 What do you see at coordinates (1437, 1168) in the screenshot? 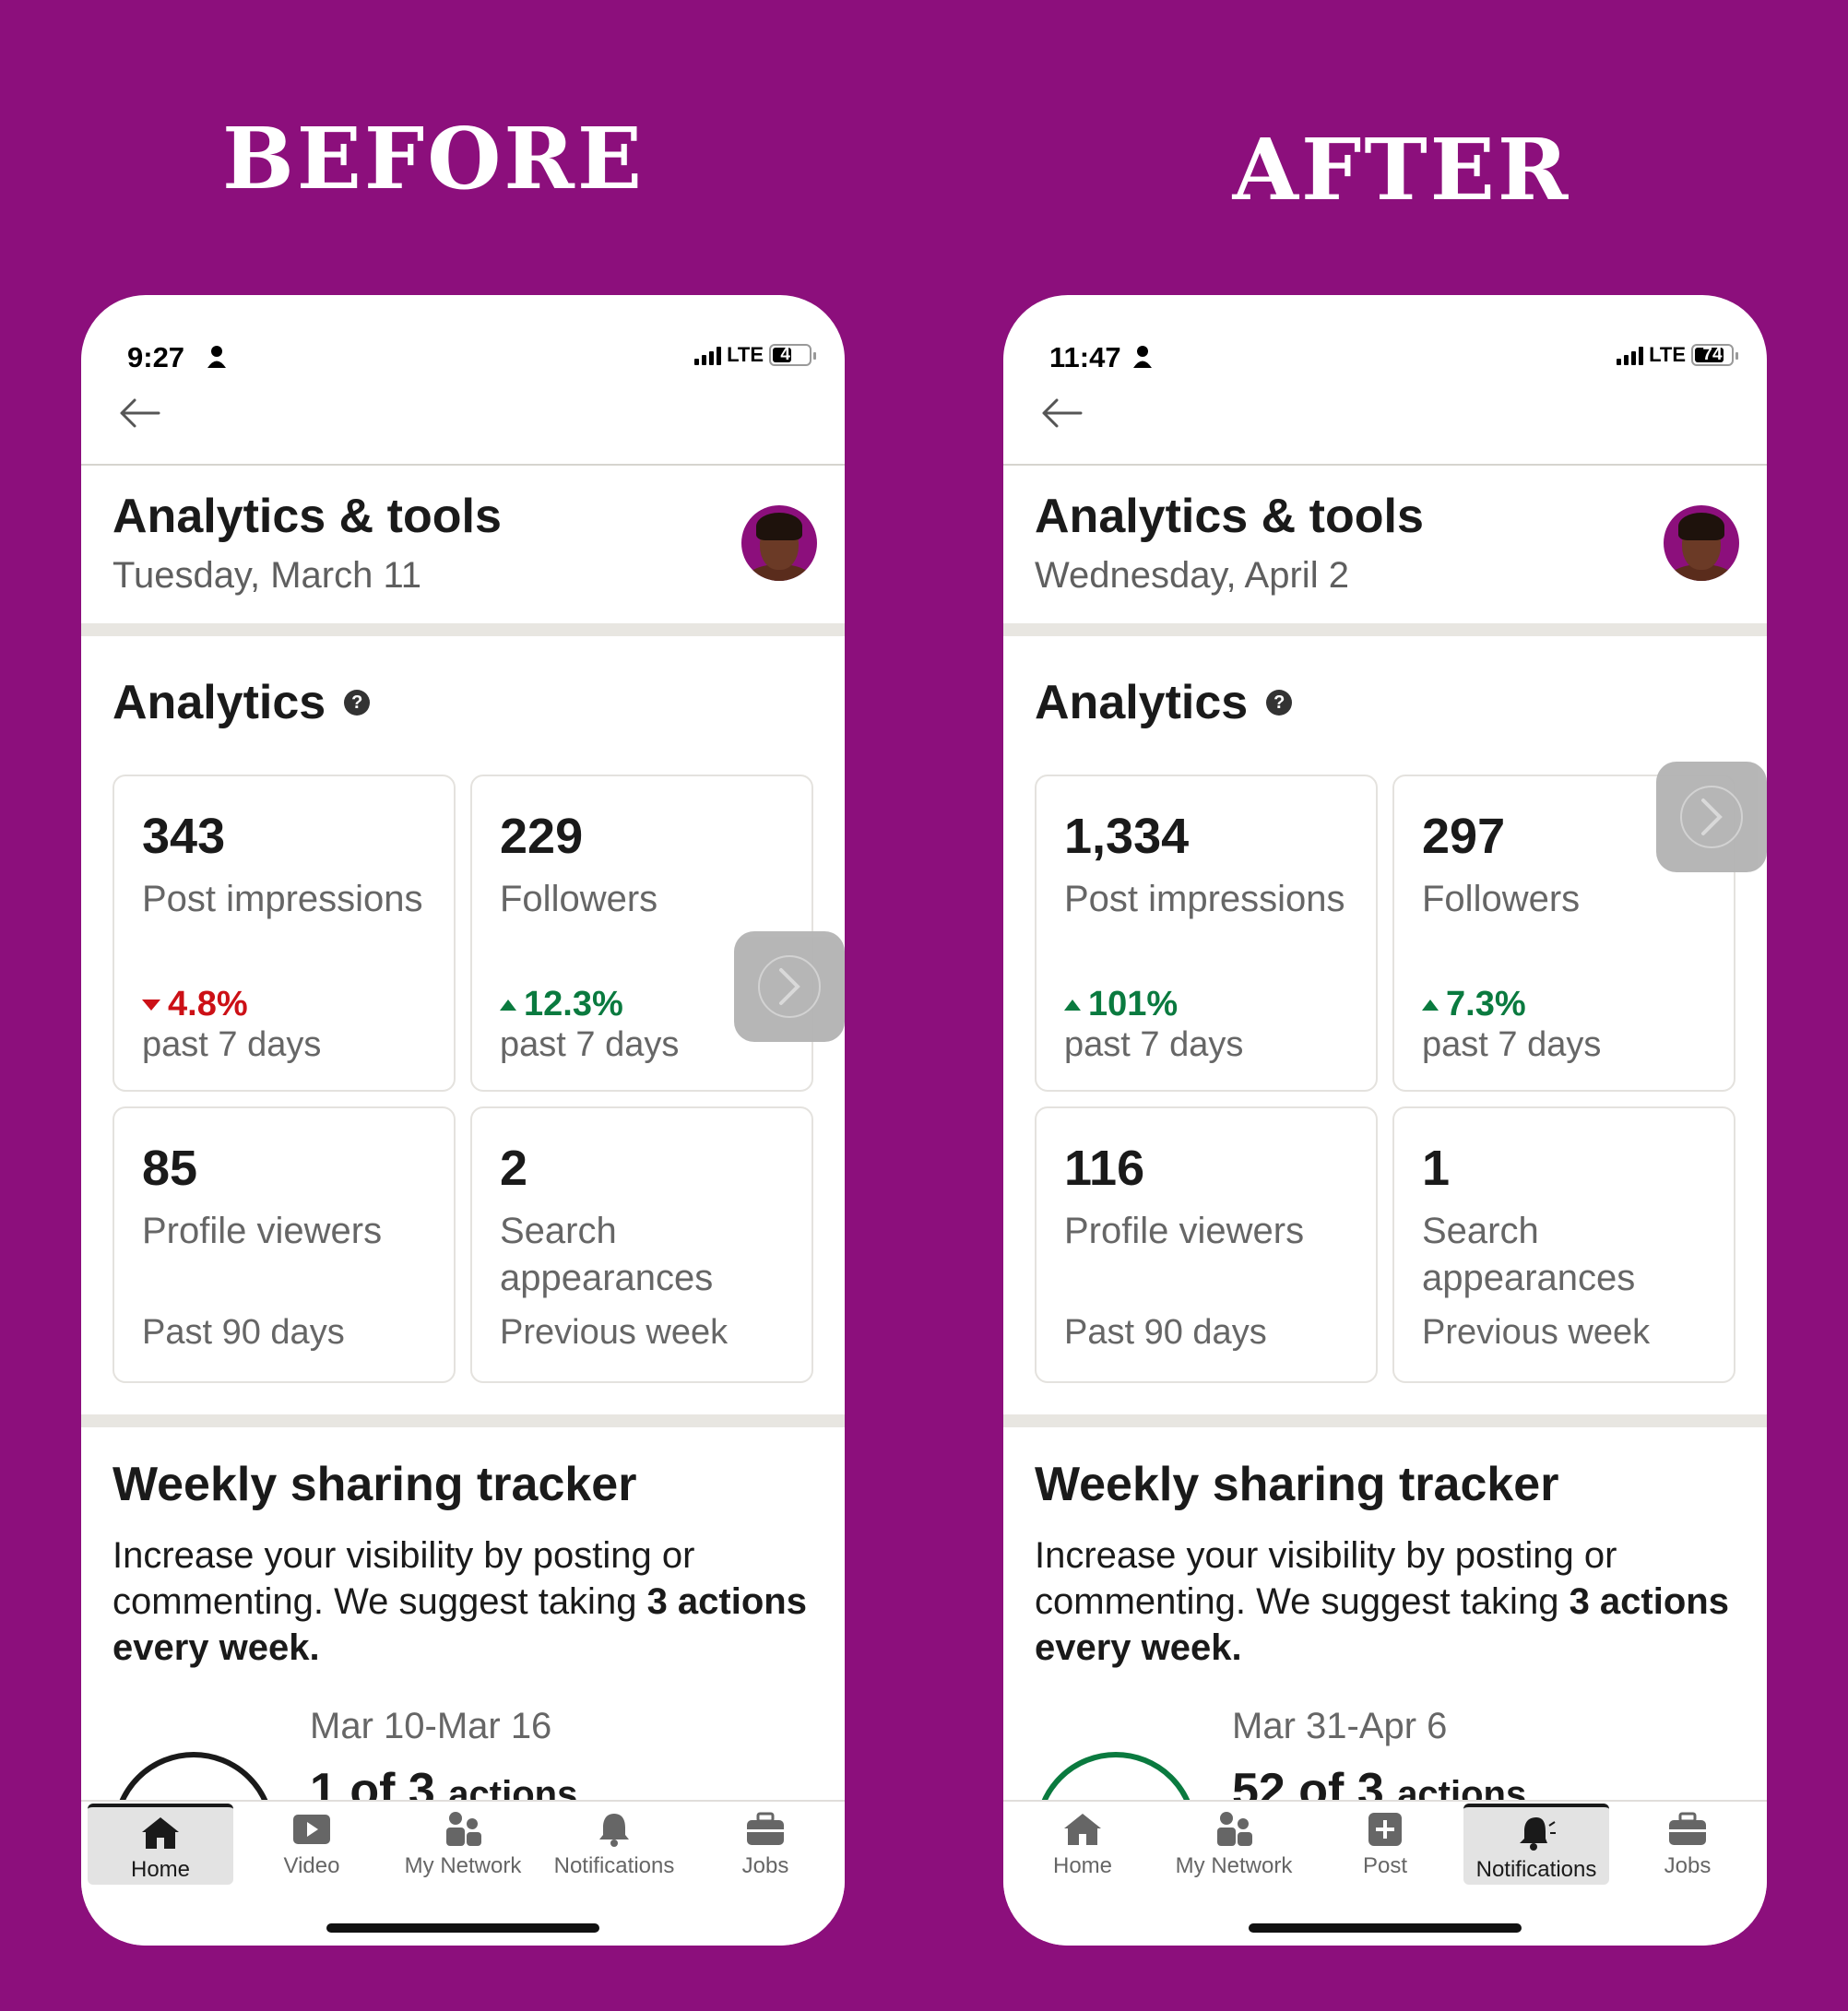
I see `metric-value: 1` at bounding box center [1437, 1168].